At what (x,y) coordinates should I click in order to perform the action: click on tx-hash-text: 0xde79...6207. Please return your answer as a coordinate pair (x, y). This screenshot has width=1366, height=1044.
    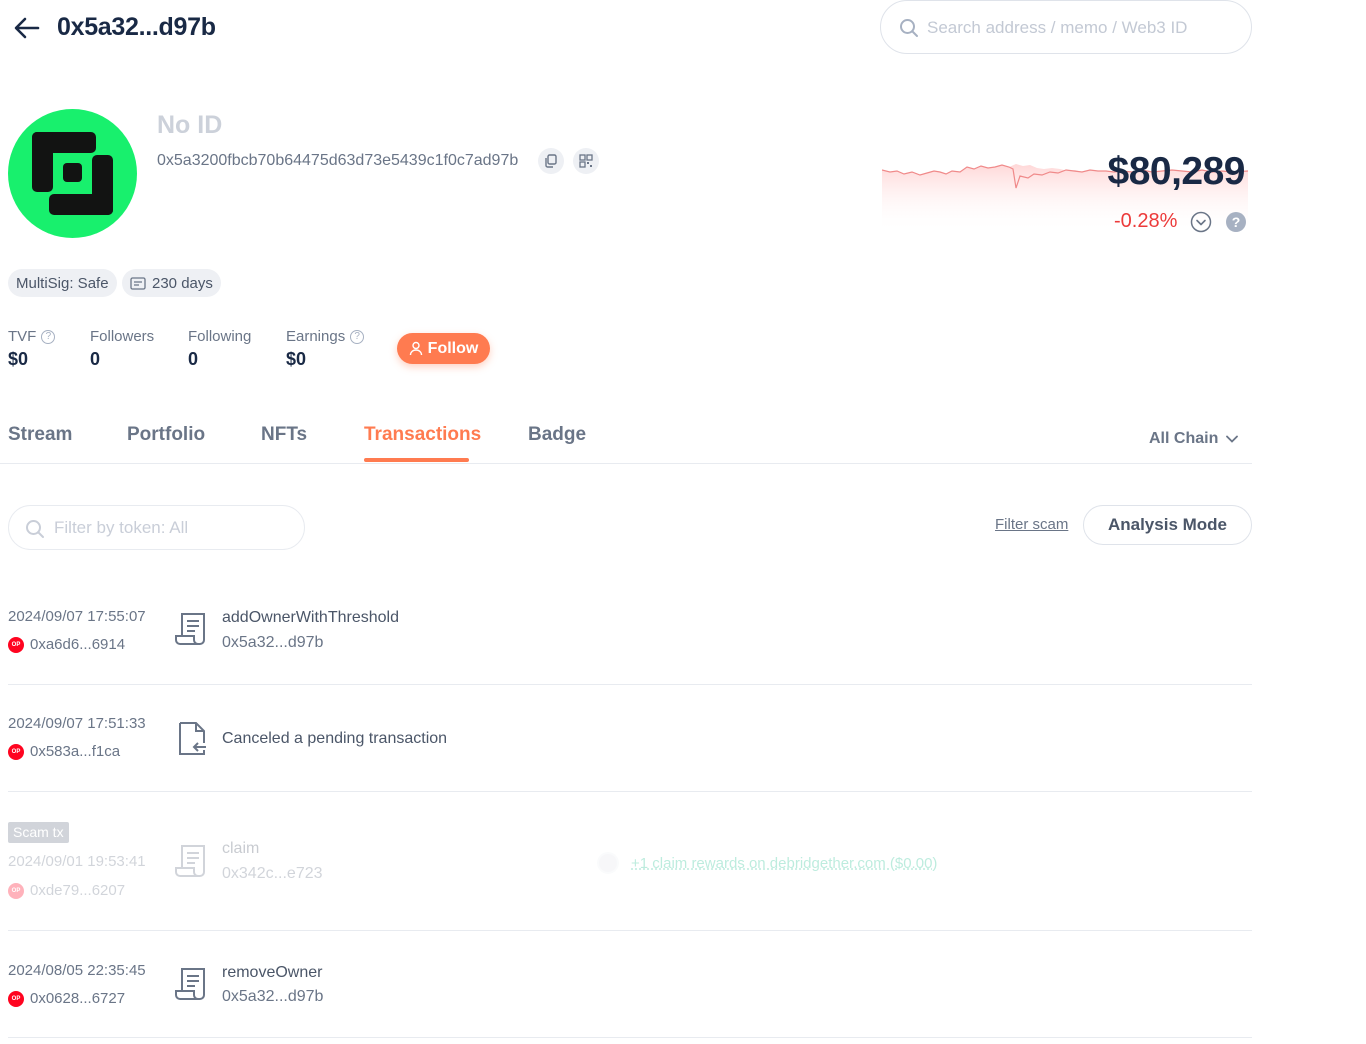
    Looking at the image, I should click on (78, 890).